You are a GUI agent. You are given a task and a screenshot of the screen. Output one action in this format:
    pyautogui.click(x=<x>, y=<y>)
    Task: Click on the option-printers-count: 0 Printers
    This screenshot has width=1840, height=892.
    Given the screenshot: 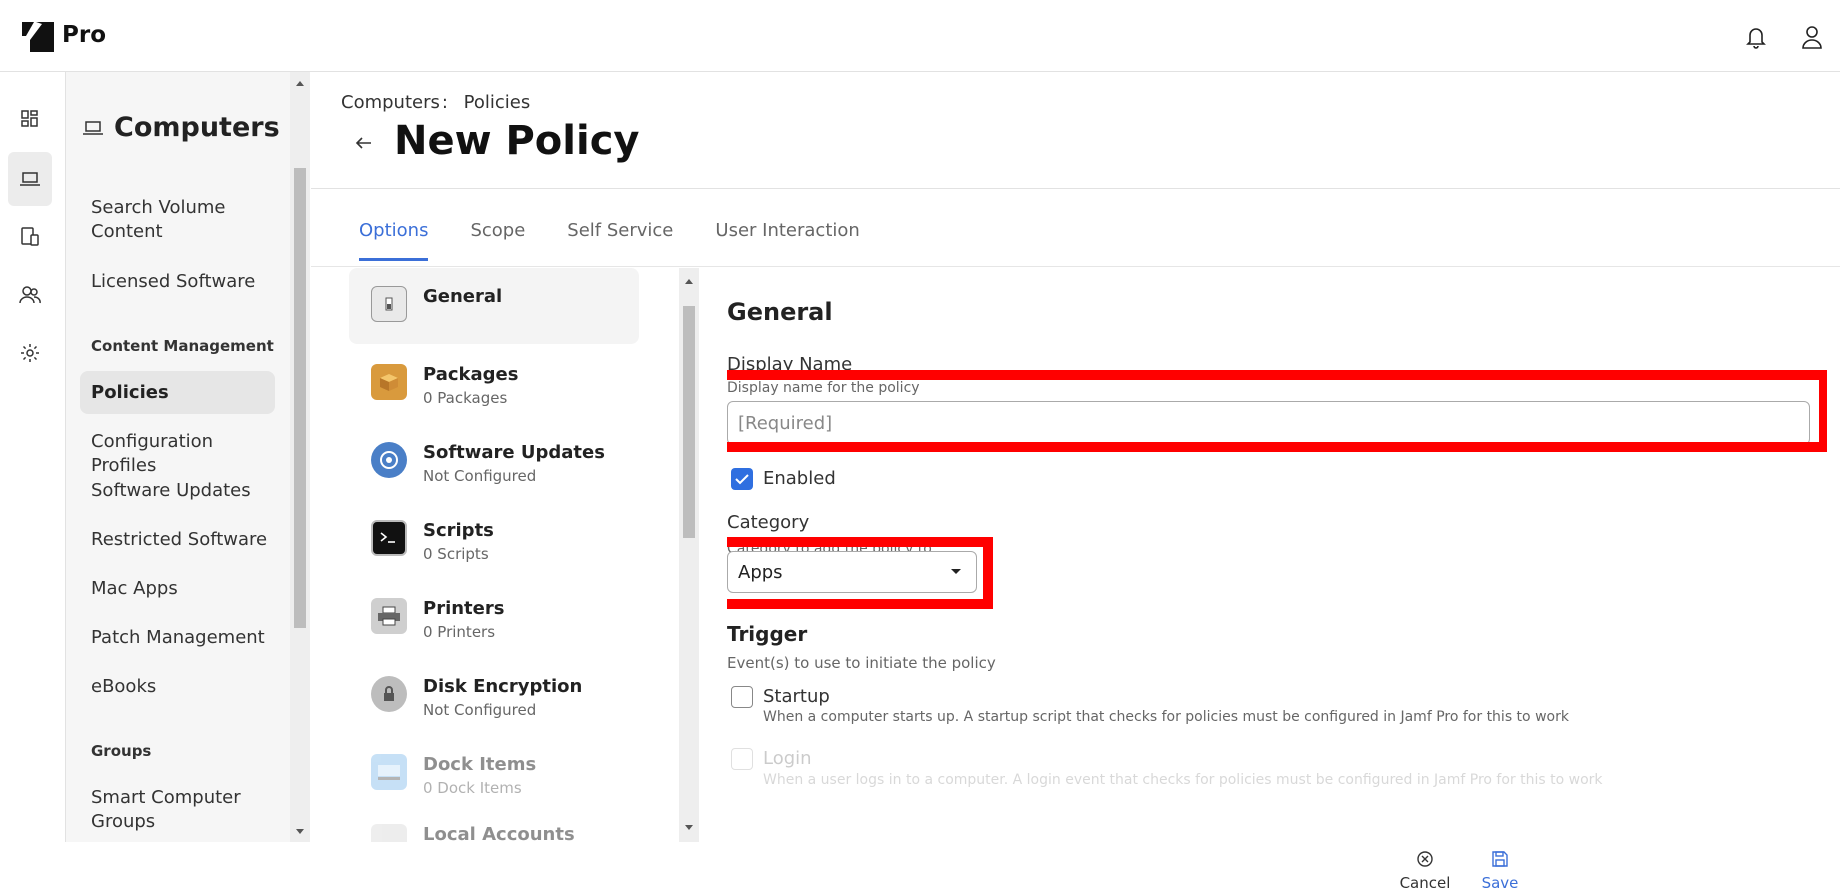 What is the action you would take?
    pyautogui.click(x=459, y=632)
    